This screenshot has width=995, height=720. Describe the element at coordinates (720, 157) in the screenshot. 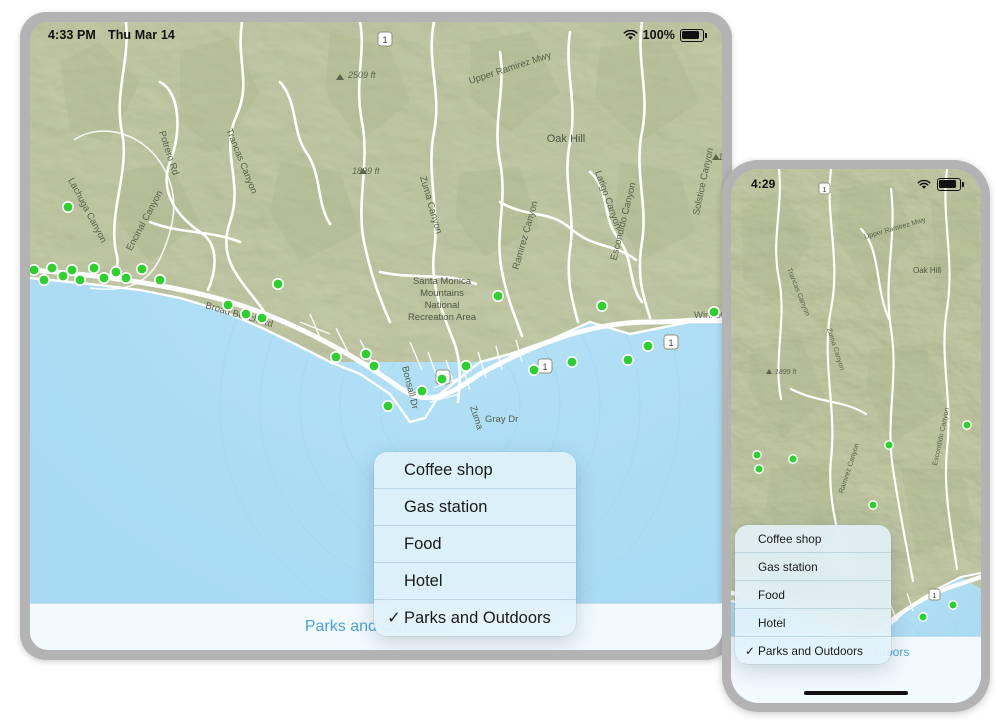

I see `svg-text: 1934 ft` at that location.